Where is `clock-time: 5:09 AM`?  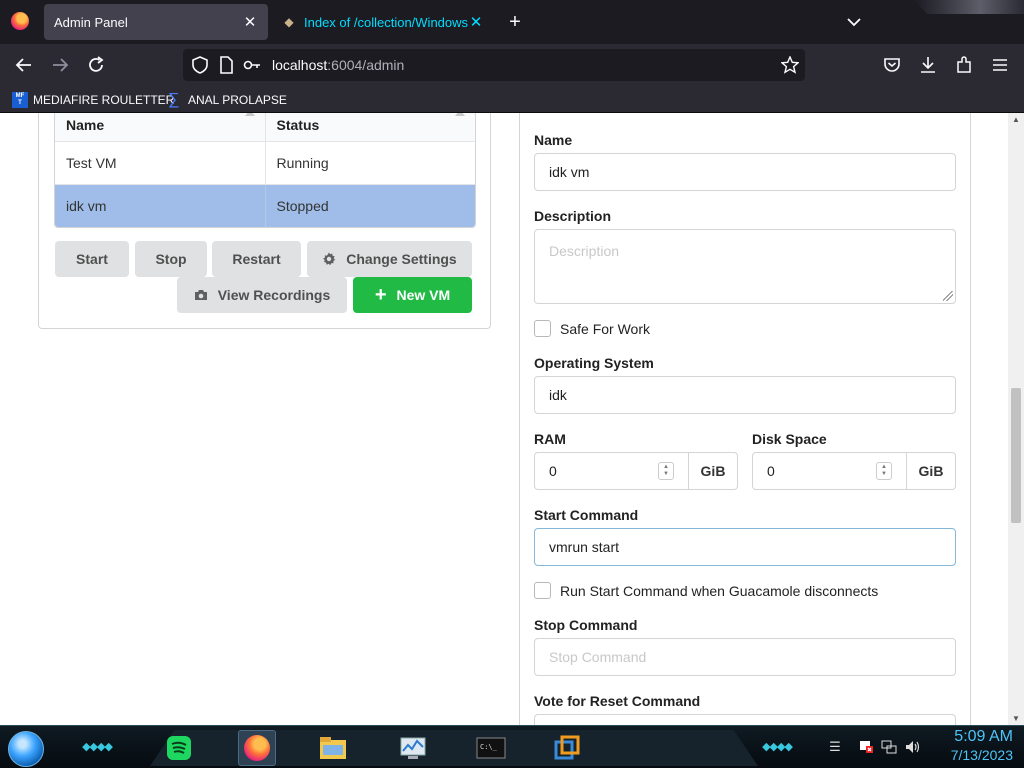 clock-time: 5:09 AM is located at coordinates (983, 736).